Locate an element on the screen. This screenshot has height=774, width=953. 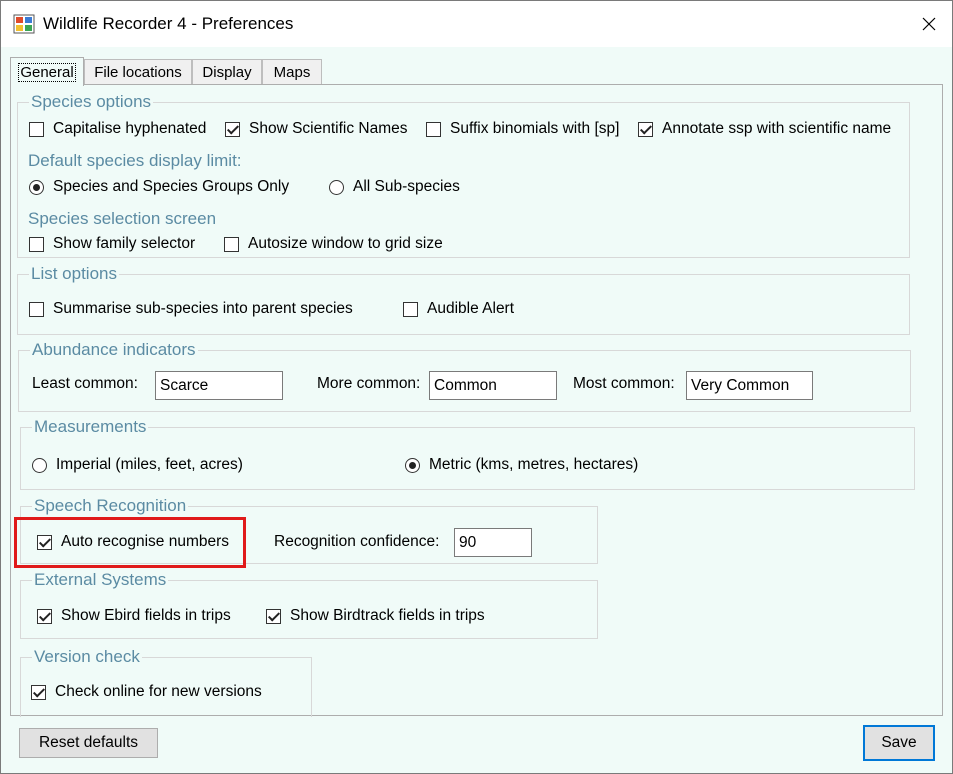
highlight-box is located at coordinates (130, 542).